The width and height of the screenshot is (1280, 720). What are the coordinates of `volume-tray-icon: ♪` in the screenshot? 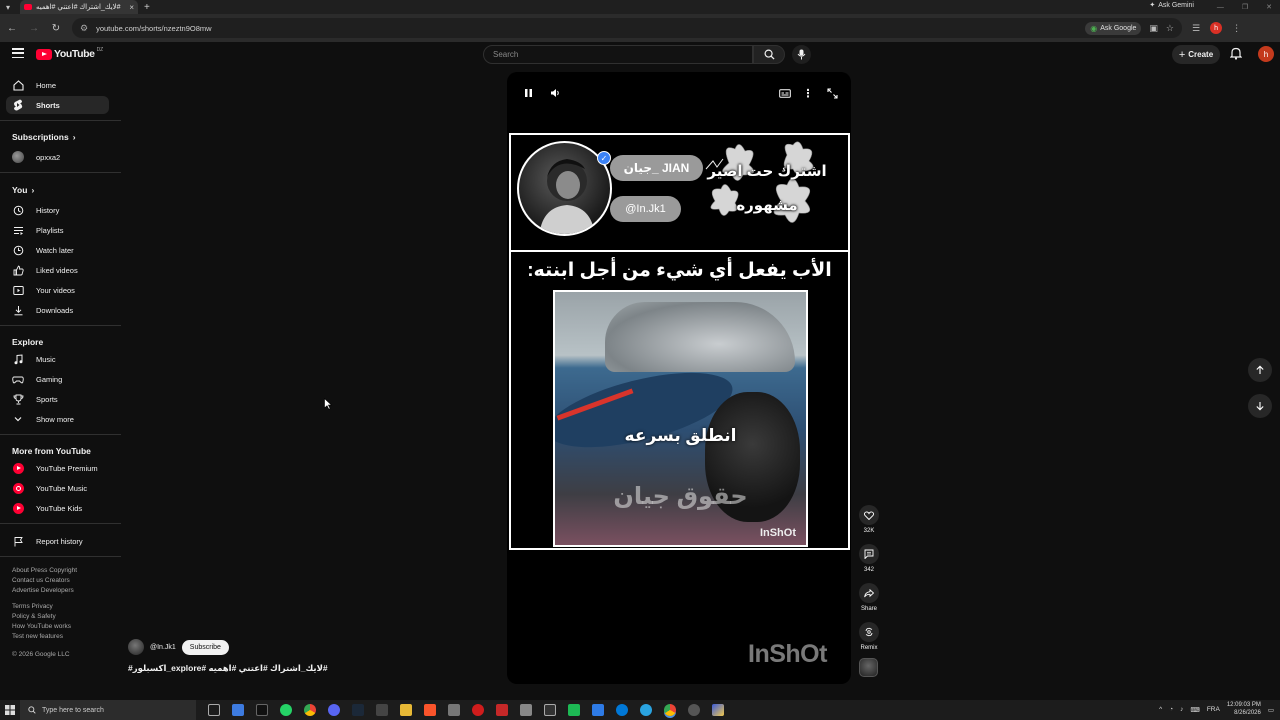 It's located at (1181, 709).